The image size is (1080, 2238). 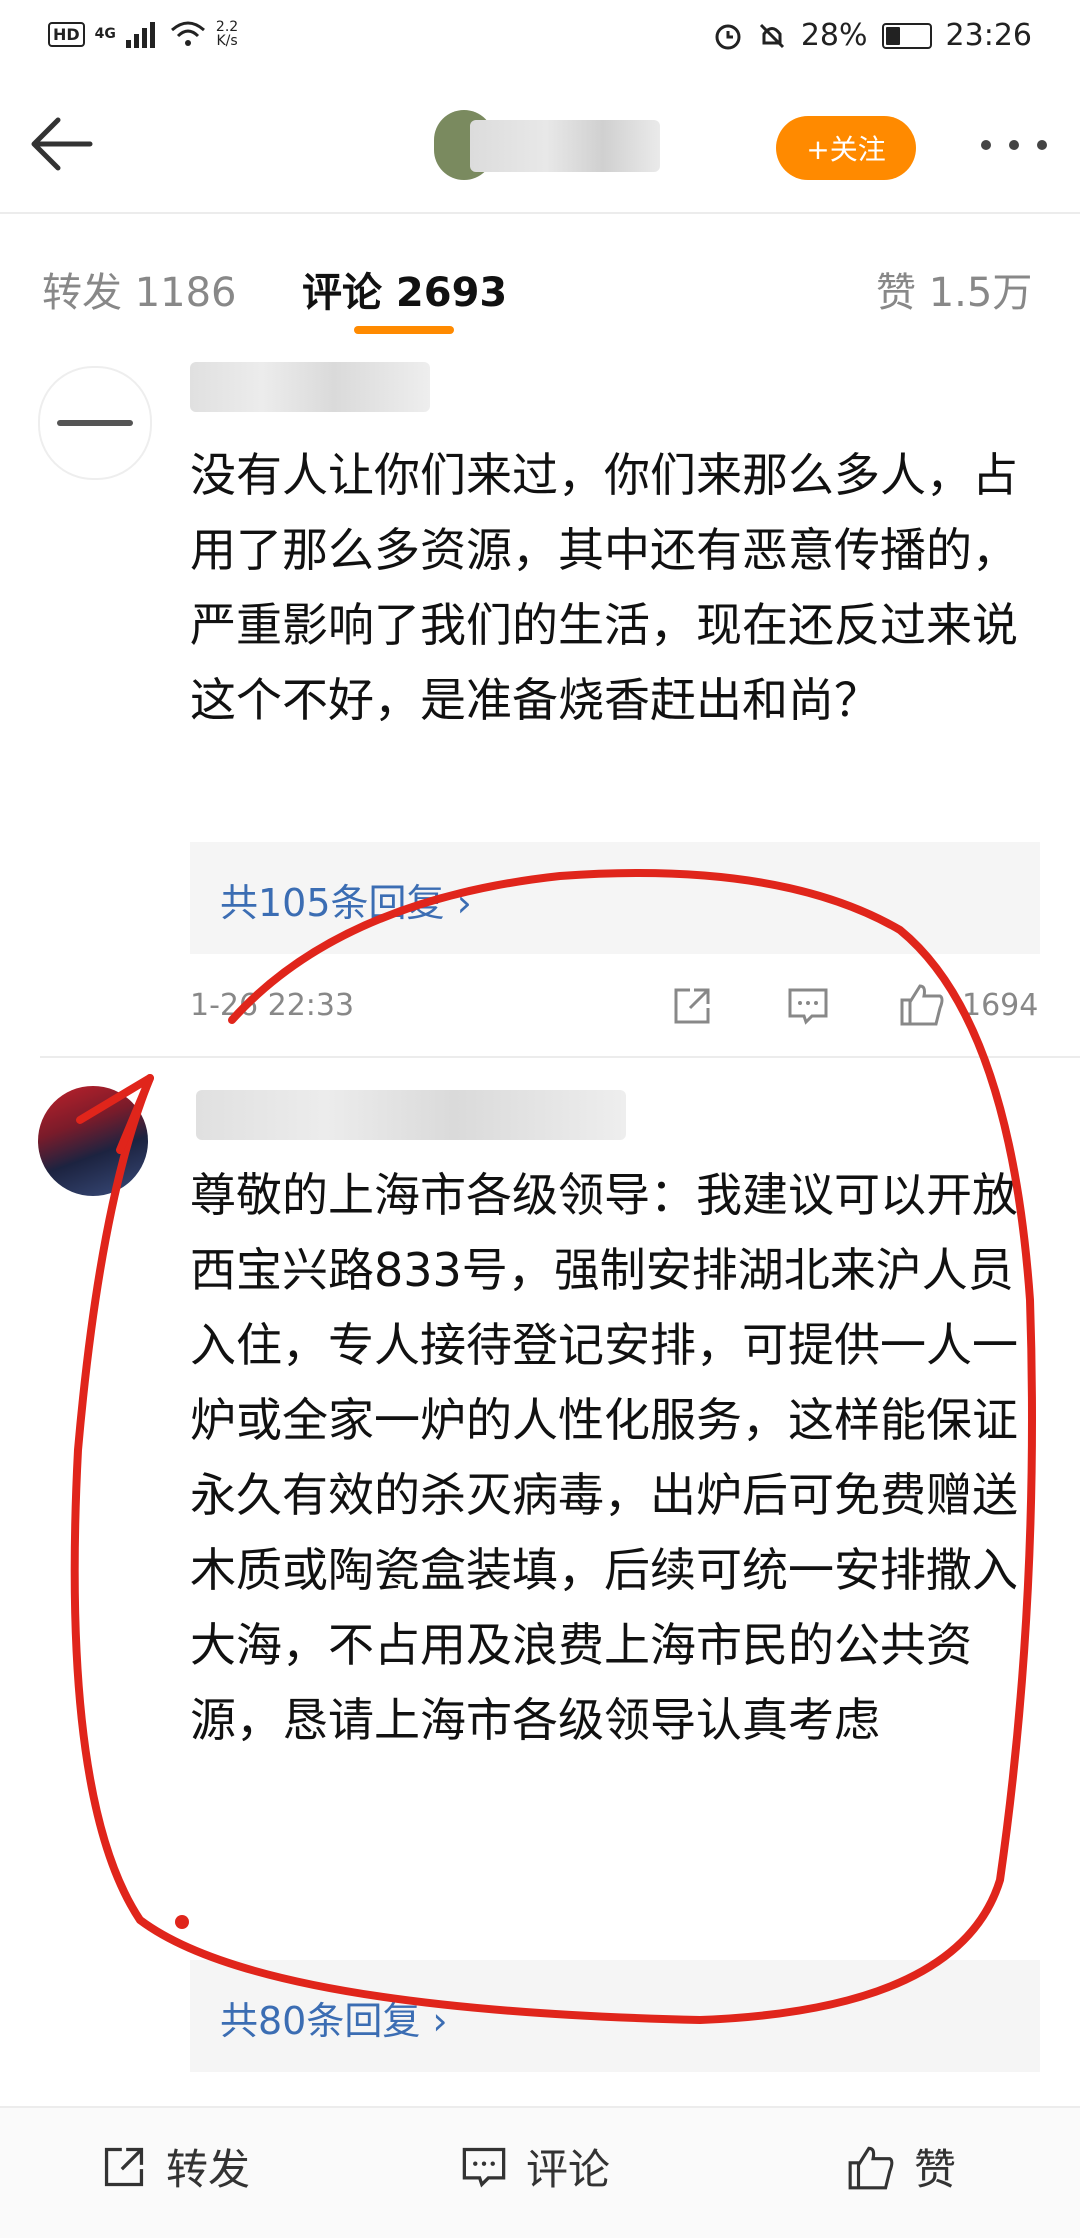 I want to click on follow-button: +关注, so click(x=846, y=148).